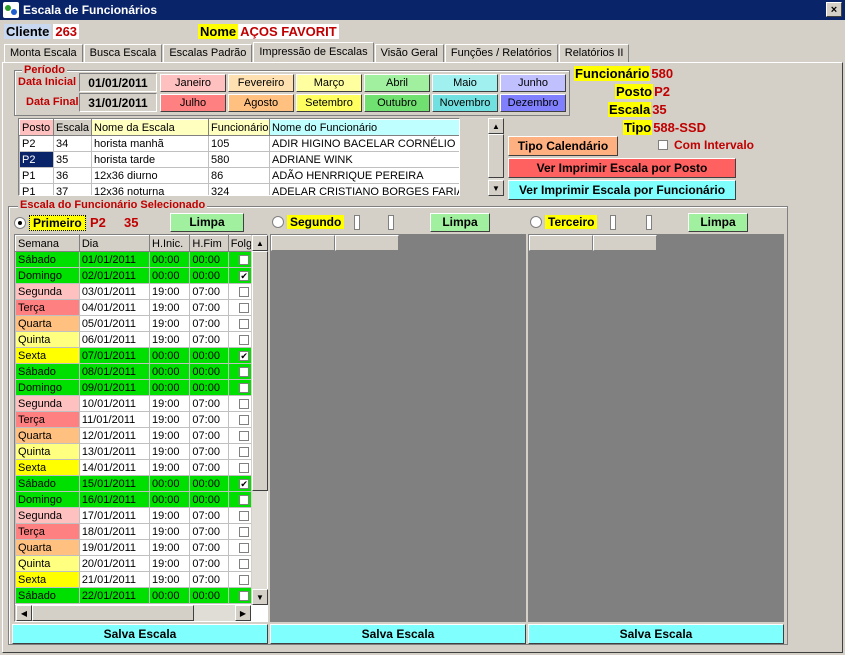 The width and height of the screenshot is (845, 655). What do you see at coordinates (260, 597) in the screenshot?
I see `schedule-scroll-down-icon: ▼` at bounding box center [260, 597].